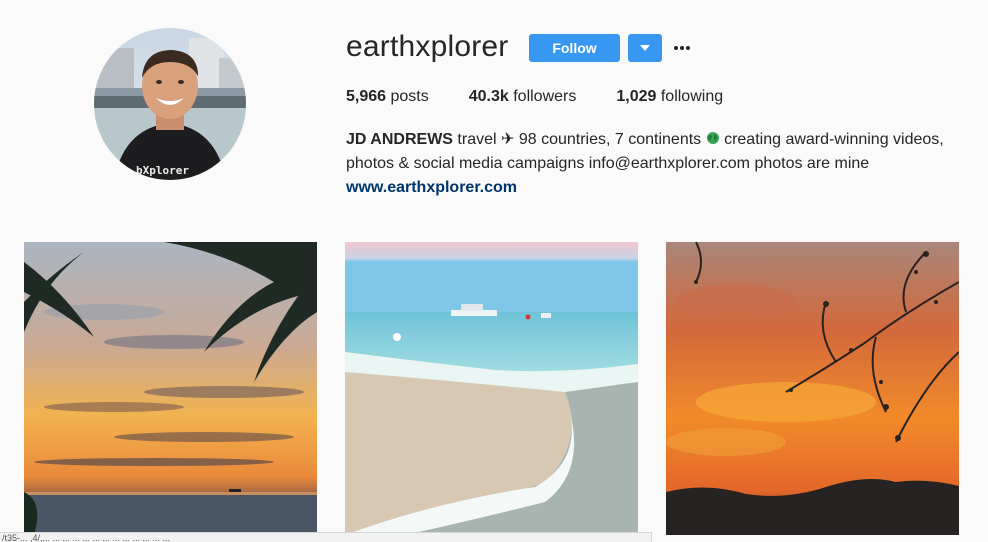 This screenshot has height=542, width=988. I want to click on followers-count: 40.3k, so click(488, 96).